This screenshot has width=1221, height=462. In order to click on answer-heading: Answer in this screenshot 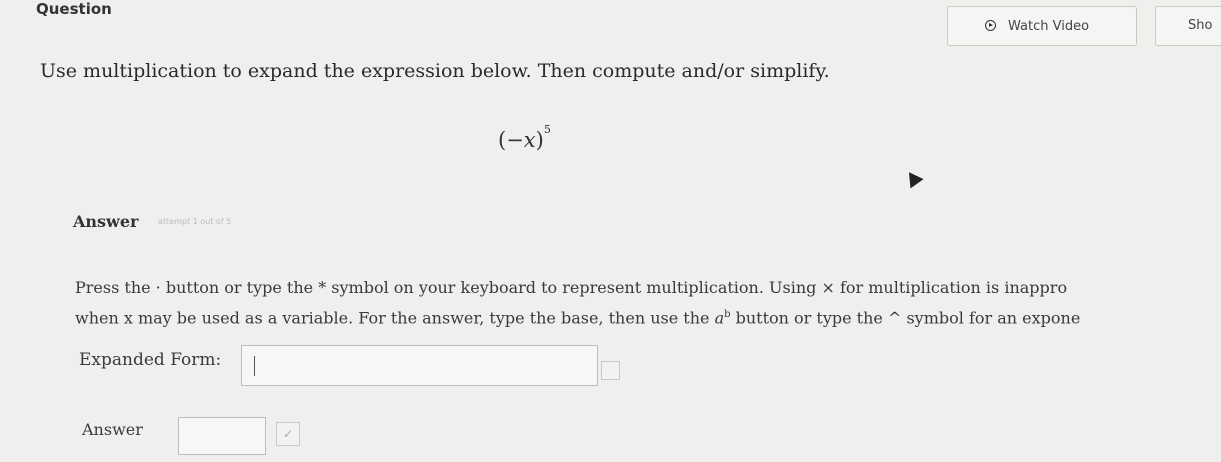, I will do `click(106, 221)`.